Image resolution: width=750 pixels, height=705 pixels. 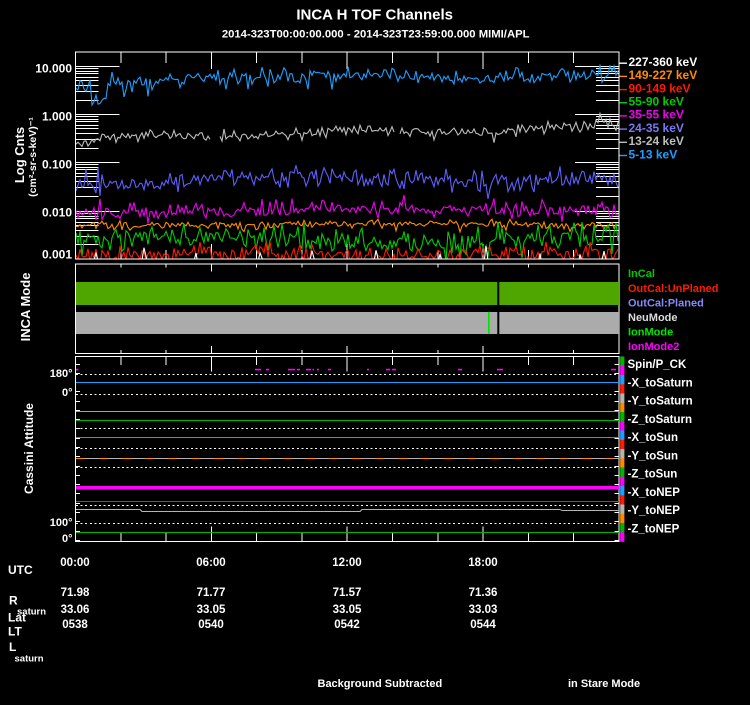 I want to click on svg-text: 00:00, so click(x=74, y=563).